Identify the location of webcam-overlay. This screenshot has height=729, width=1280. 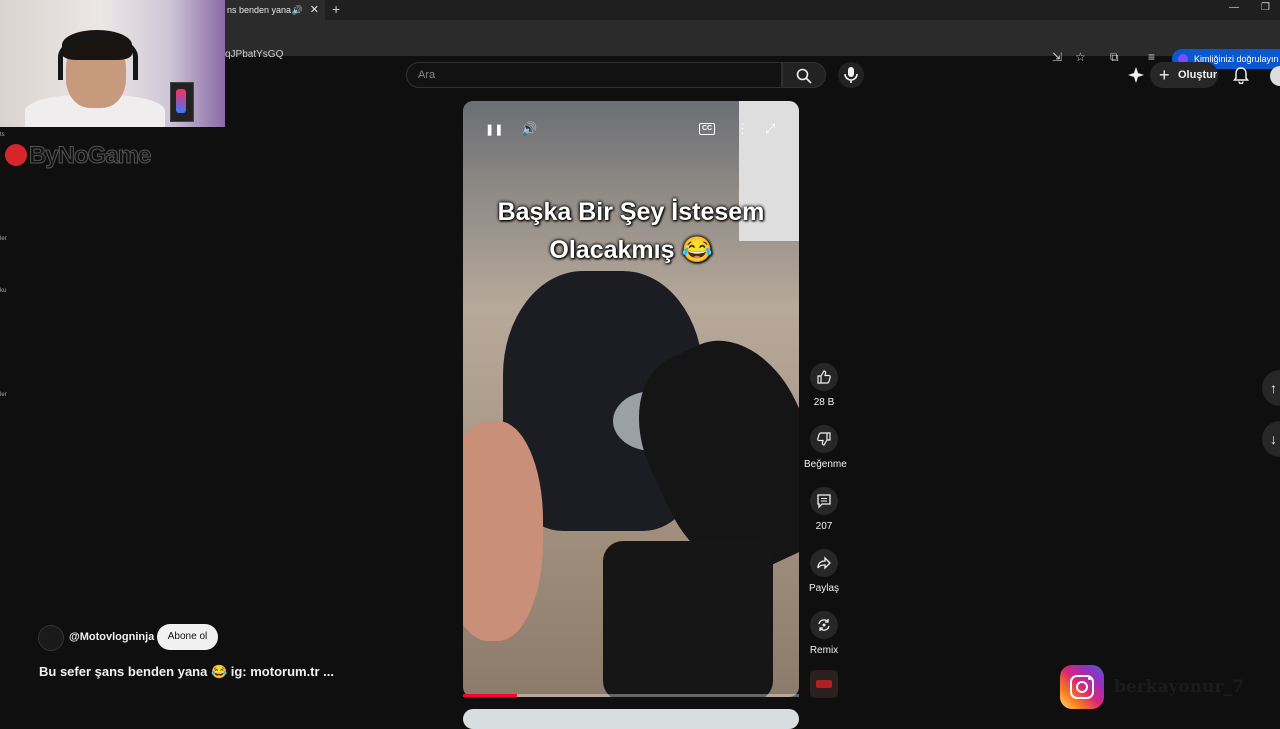
(112, 63).